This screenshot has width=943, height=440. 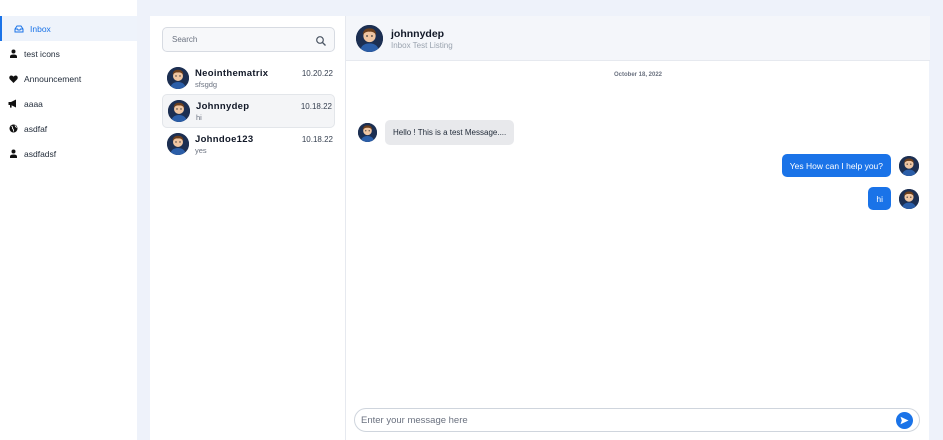 I want to click on sidebar-item-label: test icons, so click(x=42, y=53).